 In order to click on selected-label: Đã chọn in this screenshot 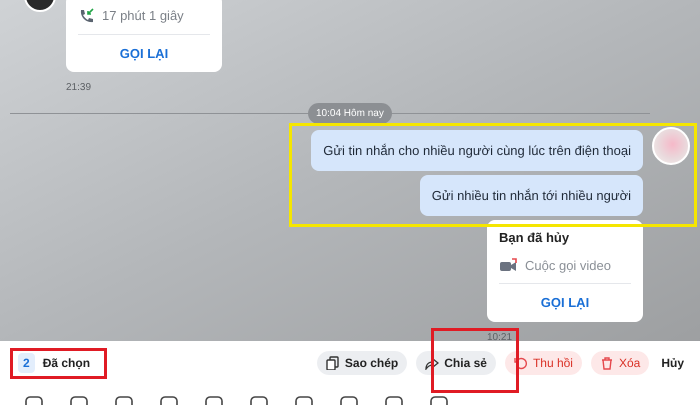, I will do `click(66, 363)`.